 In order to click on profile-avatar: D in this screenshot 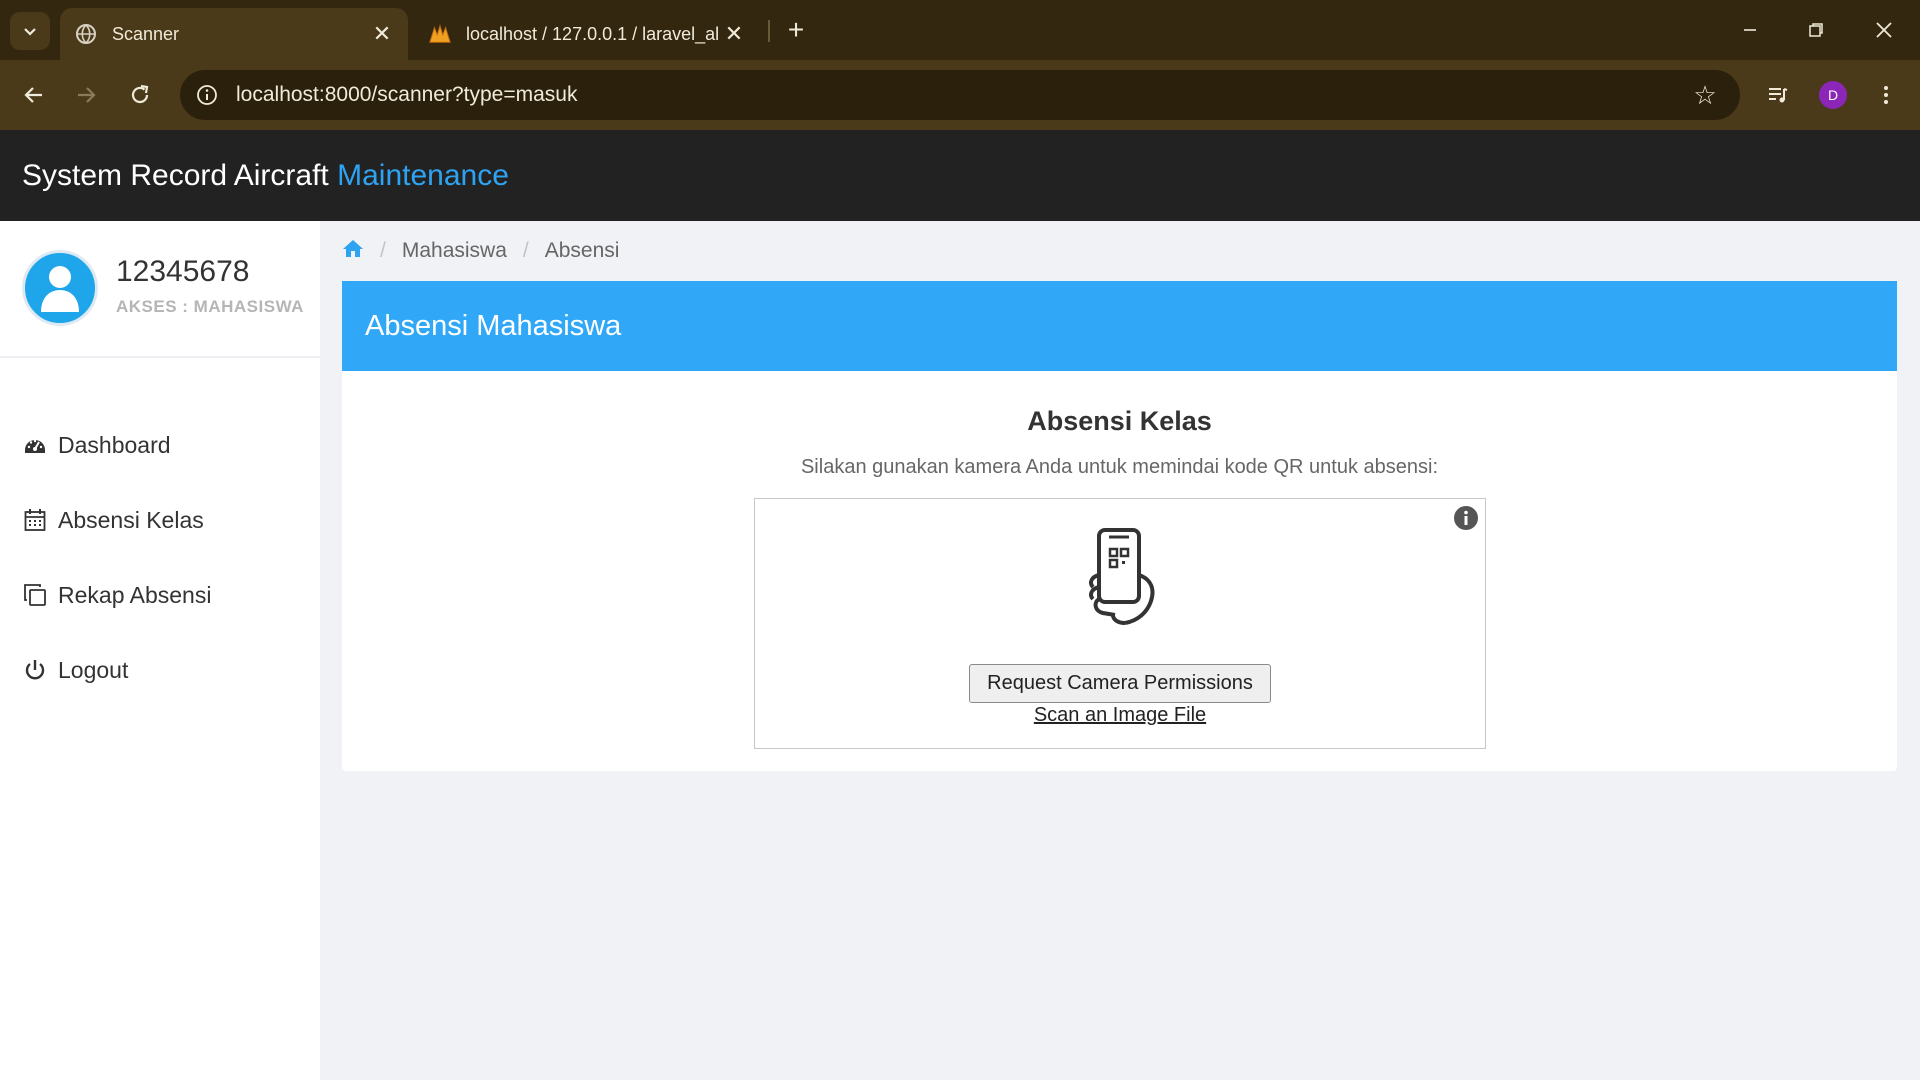, I will do `click(1833, 95)`.